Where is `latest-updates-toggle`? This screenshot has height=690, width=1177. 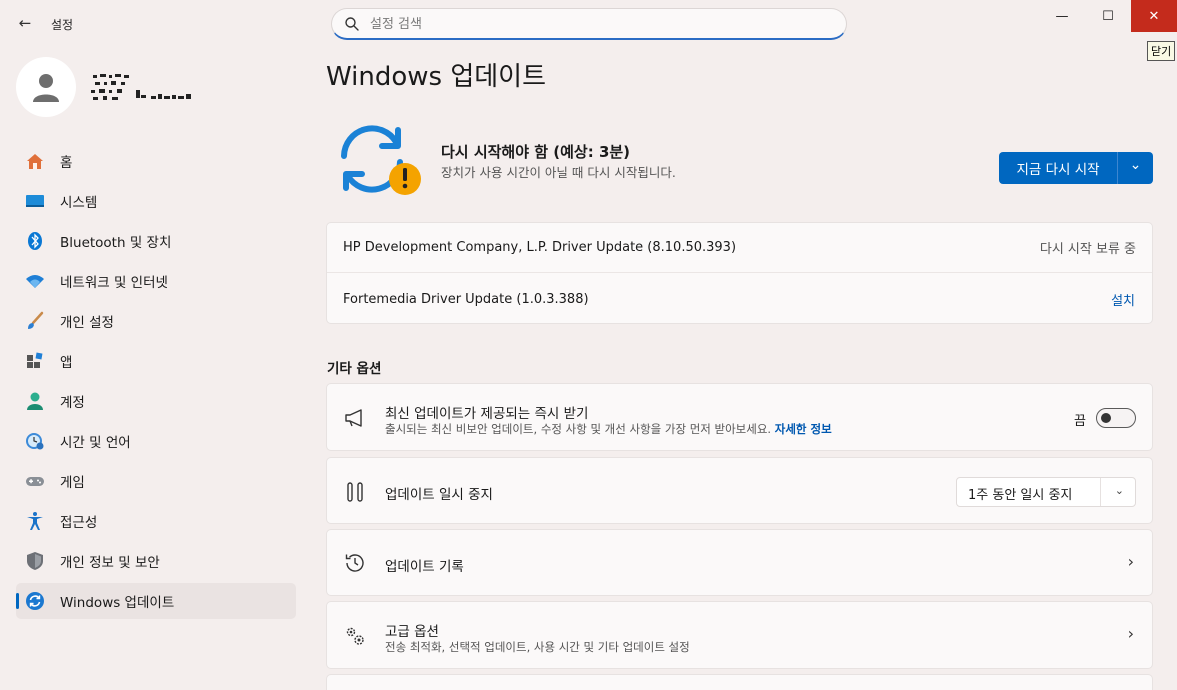
latest-updates-toggle is located at coordinates (1116, 418).